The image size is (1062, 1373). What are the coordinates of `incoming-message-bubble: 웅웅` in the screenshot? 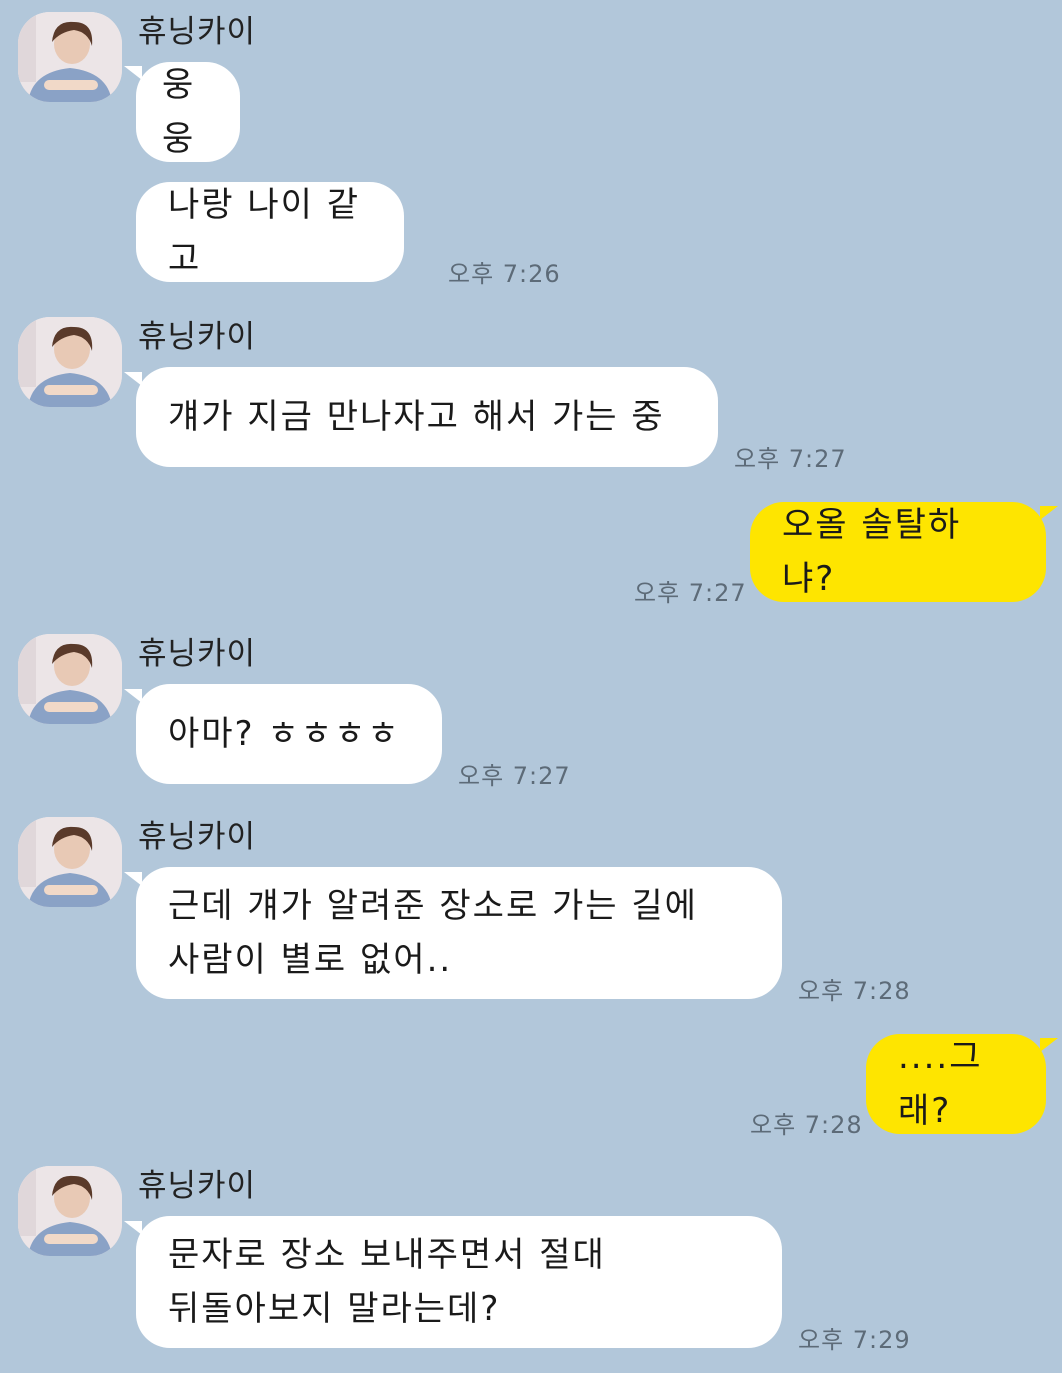 It's located at (188, 112).